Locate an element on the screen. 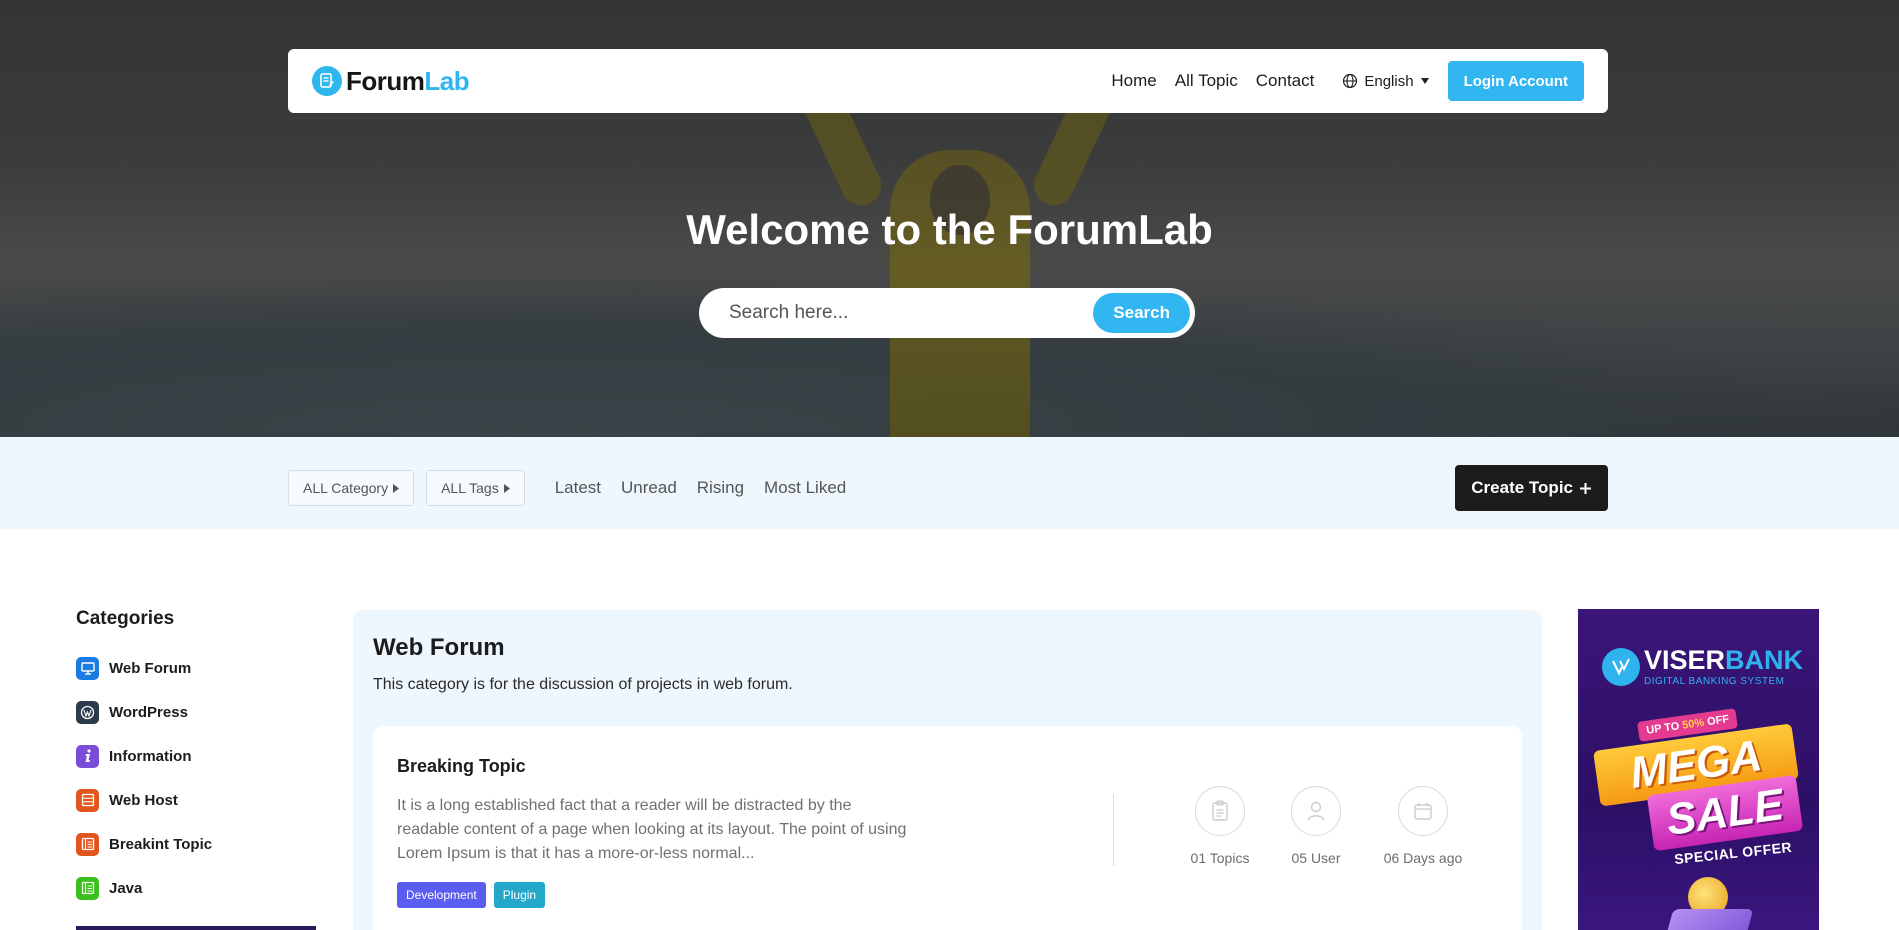 Image resolution: width=1899 pixels, height=930 pixels. all-tags-dropdown: ALL Tags is located at coordinates (475, 488).